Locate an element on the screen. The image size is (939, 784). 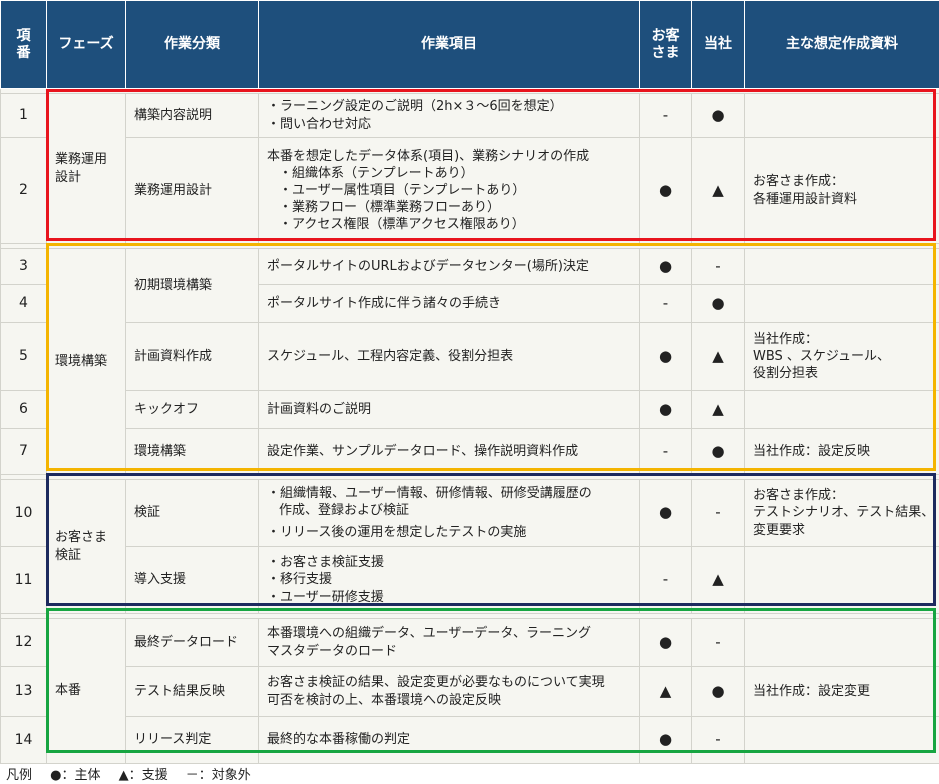
row-number: 2 is located at coordinates (23, 190).